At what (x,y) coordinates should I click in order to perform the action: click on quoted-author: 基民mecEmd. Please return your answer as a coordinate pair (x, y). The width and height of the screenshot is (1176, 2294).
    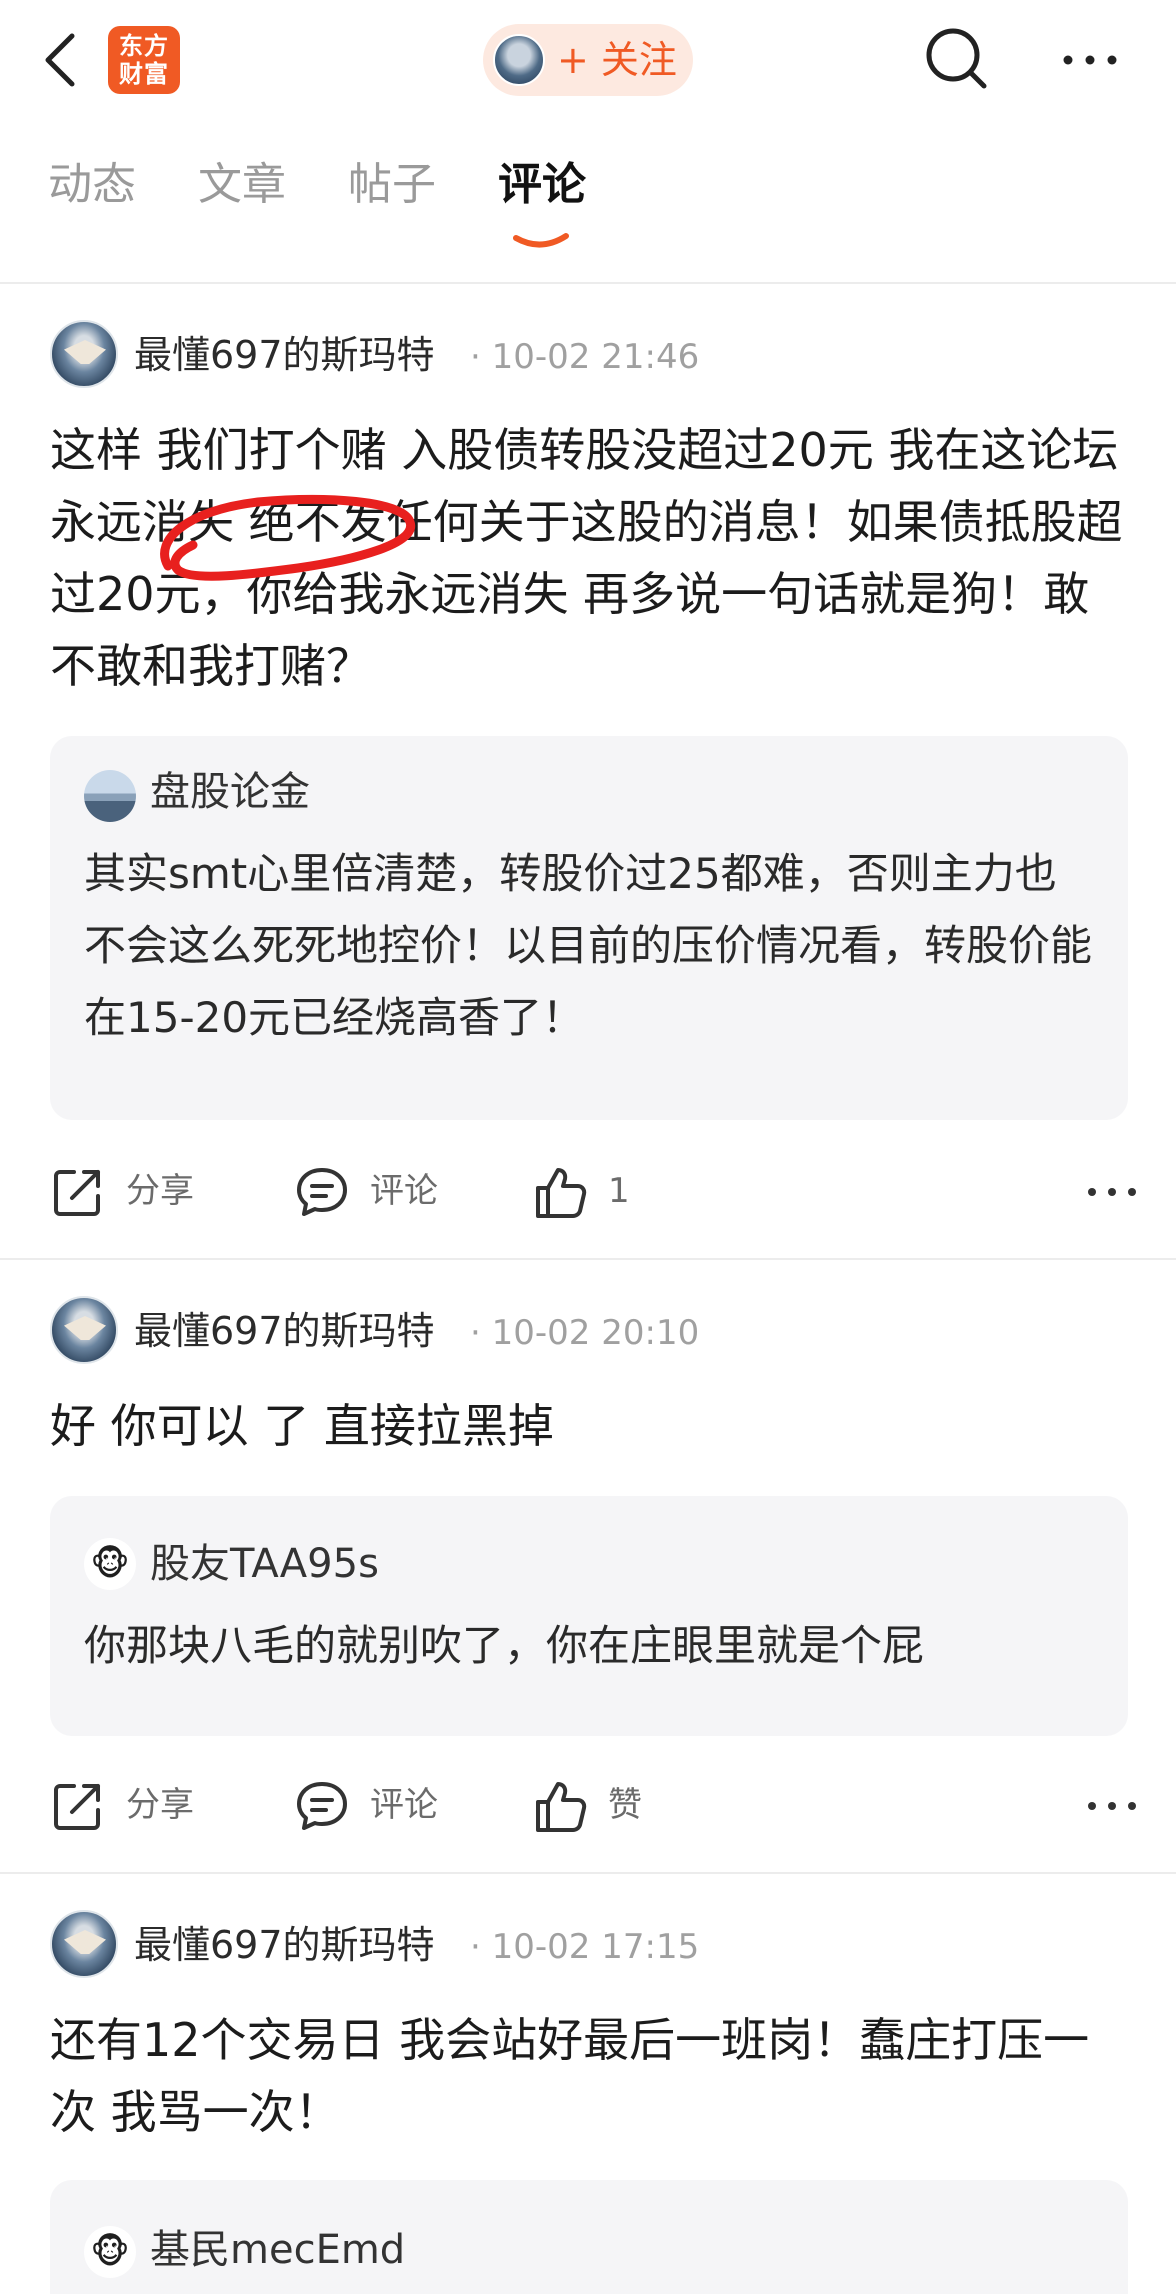
    Looking at the image, I should click on (277, 2250).